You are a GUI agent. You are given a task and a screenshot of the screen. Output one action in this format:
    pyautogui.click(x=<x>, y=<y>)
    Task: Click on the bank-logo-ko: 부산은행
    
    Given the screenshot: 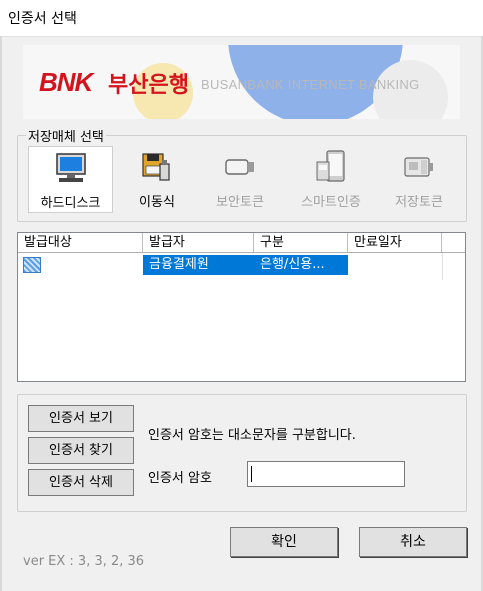 What is the action you would take?
    pyautogui.click(x=148, y=85)
    